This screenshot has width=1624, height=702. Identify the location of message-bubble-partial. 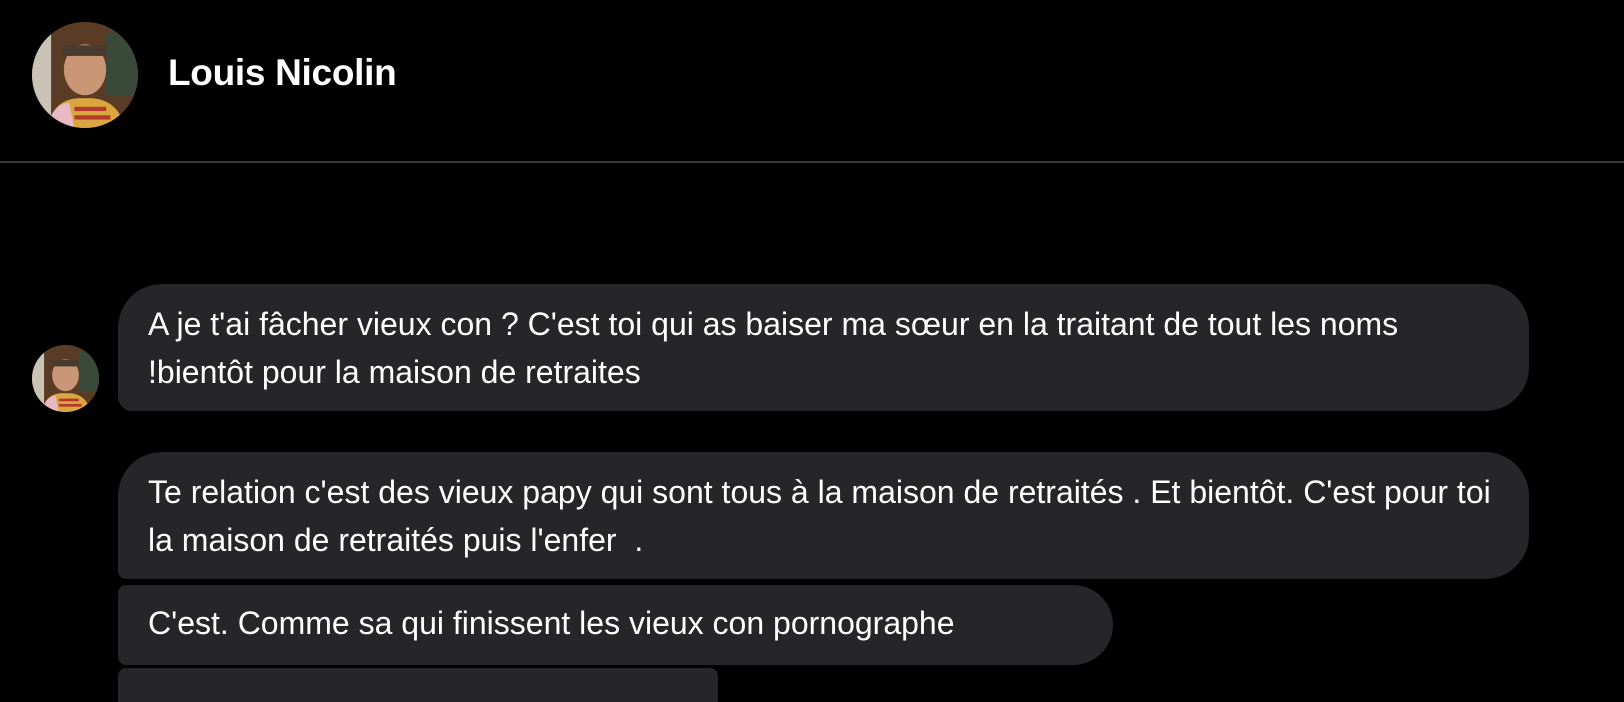
(418, 685).